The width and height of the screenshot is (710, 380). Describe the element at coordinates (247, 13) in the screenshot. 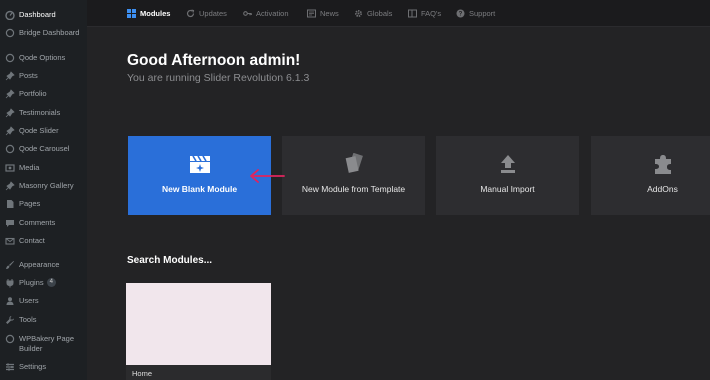

I see `key-icon` at that location.